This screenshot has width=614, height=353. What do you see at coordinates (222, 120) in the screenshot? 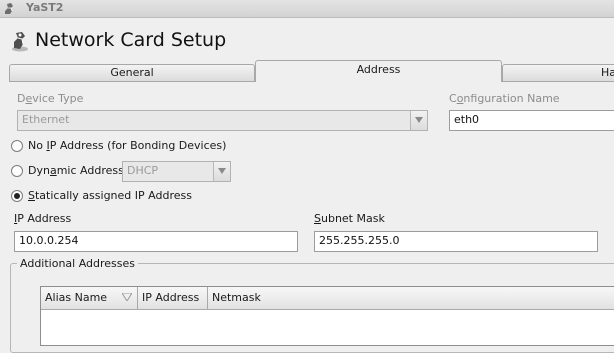
I see `device-type-combo: Ethernet` at bounding box center [222, 120].